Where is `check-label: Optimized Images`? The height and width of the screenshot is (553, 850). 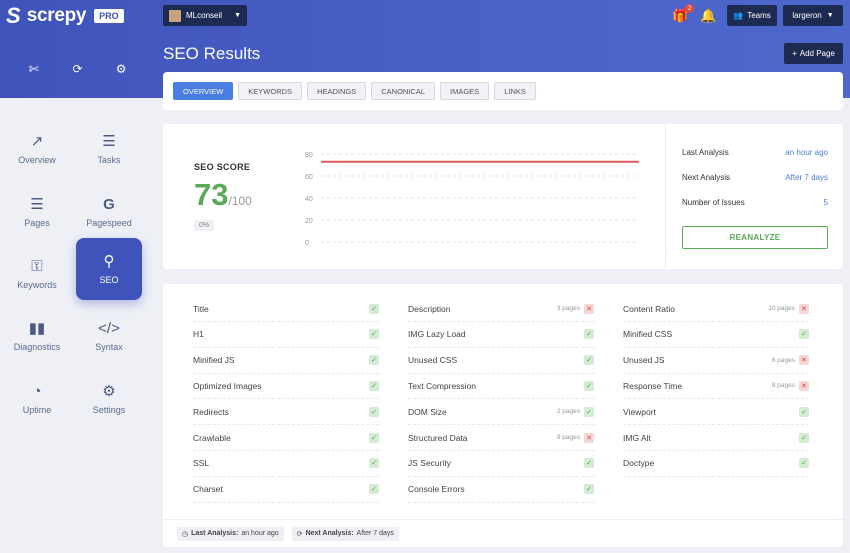 check-label: Optimized Images is located at coordinates (227, 385).